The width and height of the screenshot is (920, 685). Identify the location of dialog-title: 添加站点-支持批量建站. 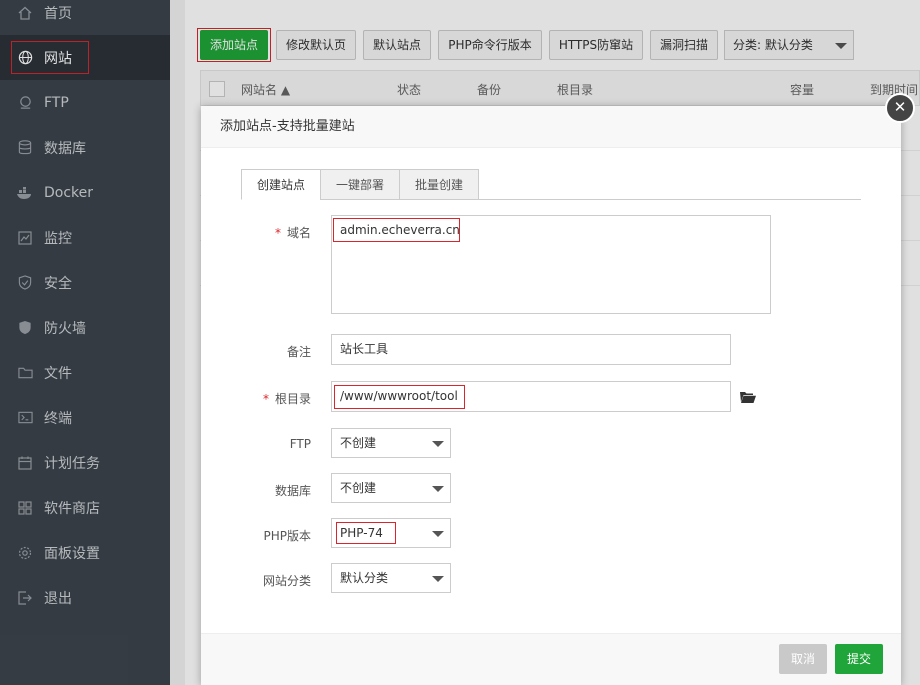
(551, 127).